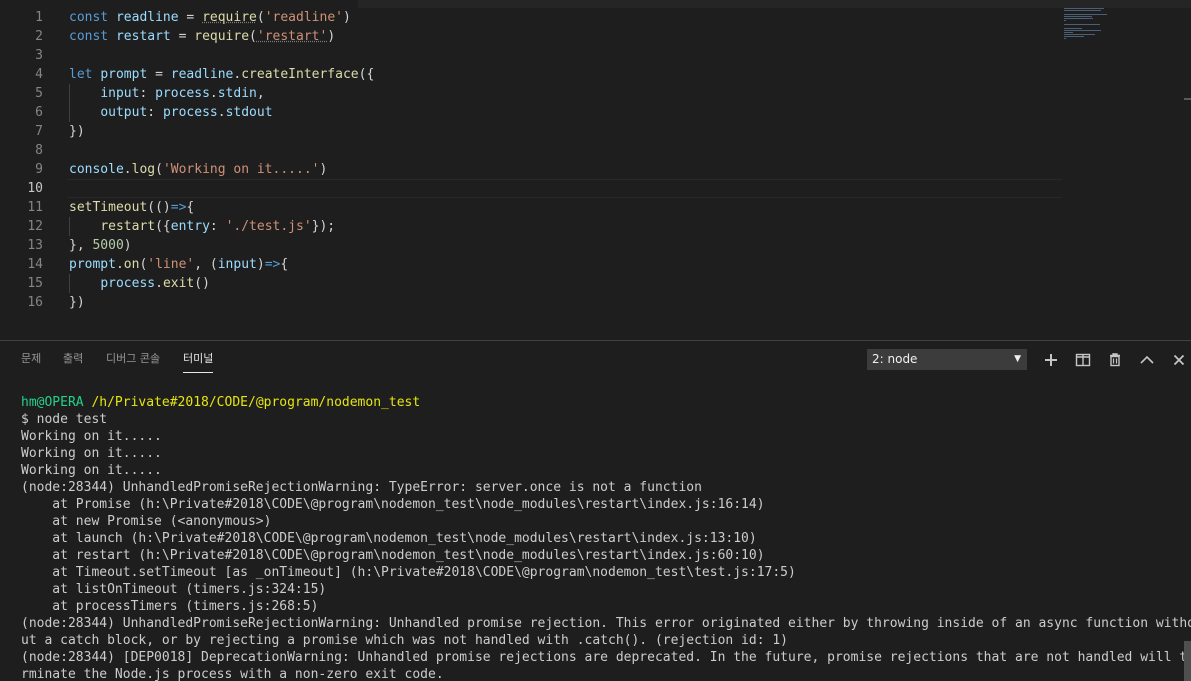 Image resolution: width=1191 pixels, height=681 pixels. Describe the element at coordinates (69, 226) in the screenshot. I see `indent-guide` at that location.